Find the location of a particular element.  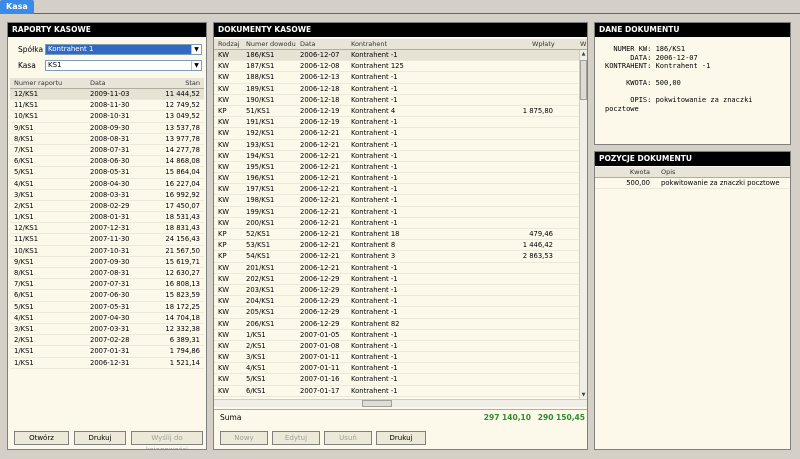

table-row: 6/KS1 2007-06-30 15 823,59 is located at coordinates (107, 296).